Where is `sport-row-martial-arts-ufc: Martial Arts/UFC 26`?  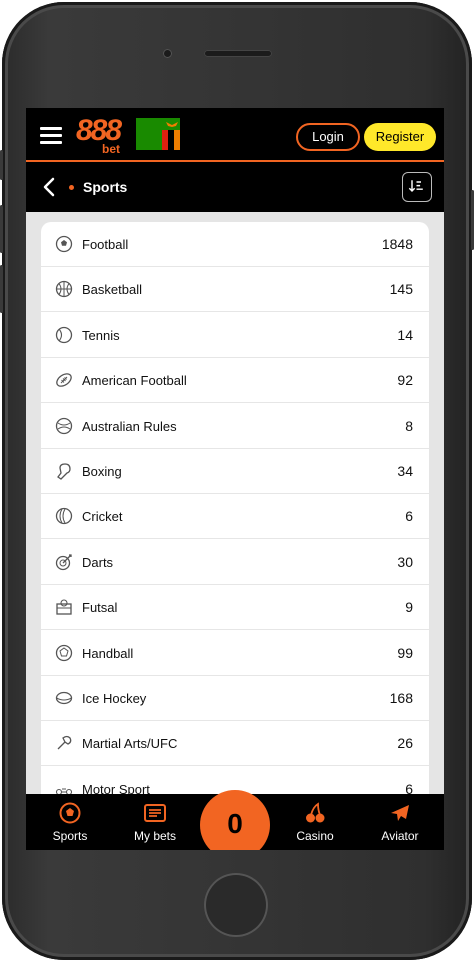 sport-row-martial-arts-ufc: Martial Arts/UFC 26 is located at coordinates (235, 744).